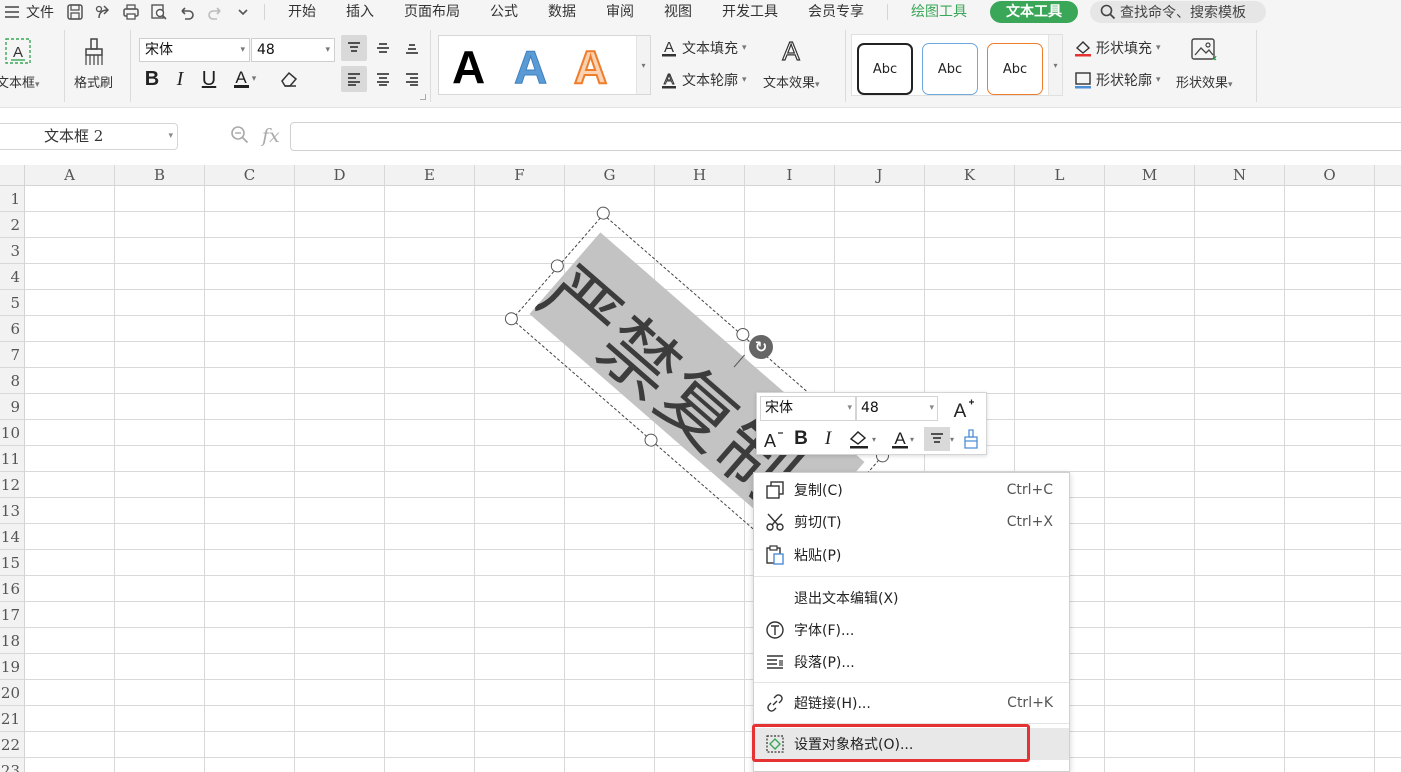 Image resolution: width=1401 pixels, height=772 pixels. I want to click on row-header: 14, so click(12, 537).